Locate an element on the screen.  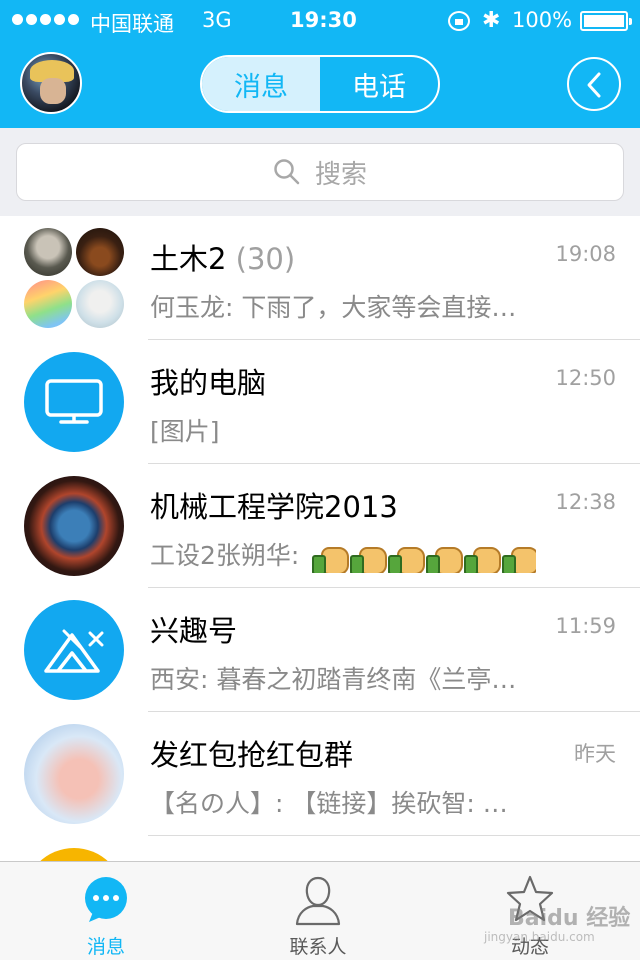
thumbs-up-emoji-group is located at coordinates (424, 557).